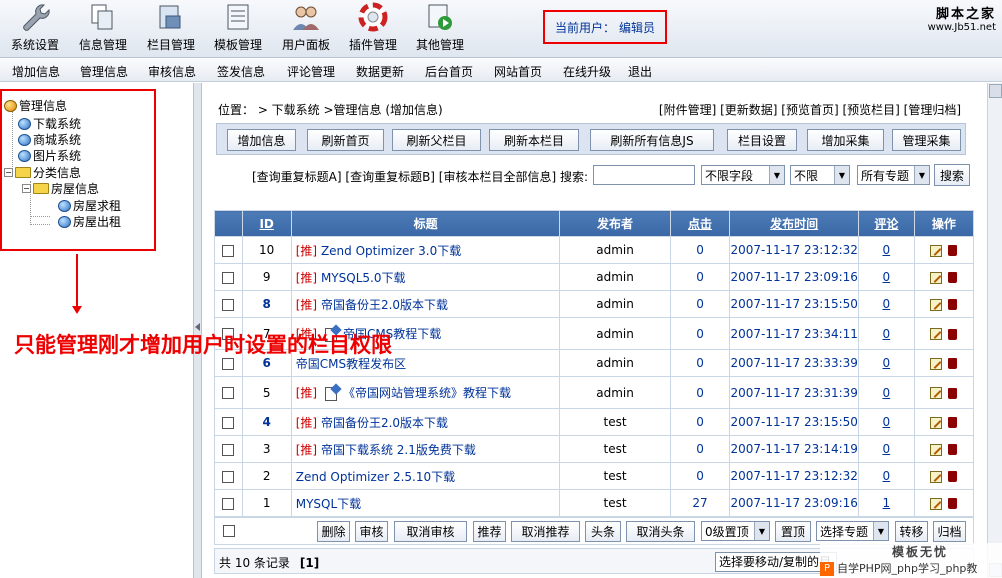 This screenshot has height=578, width=1002. Describe the element at coordinates (420, 176) in the screenshot. I see `search-links: [查询重复标题A] [查询重复标题B] [审核本栏目全部信息] 搜索:` at that location.